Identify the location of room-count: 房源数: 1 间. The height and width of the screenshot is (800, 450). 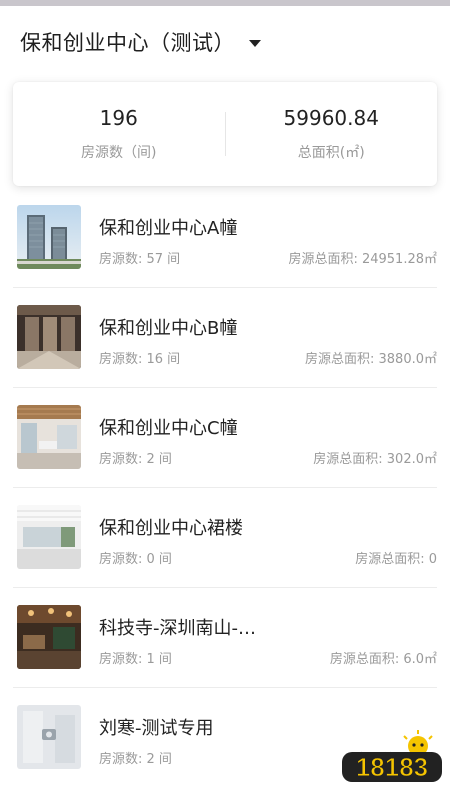
(135, 659).